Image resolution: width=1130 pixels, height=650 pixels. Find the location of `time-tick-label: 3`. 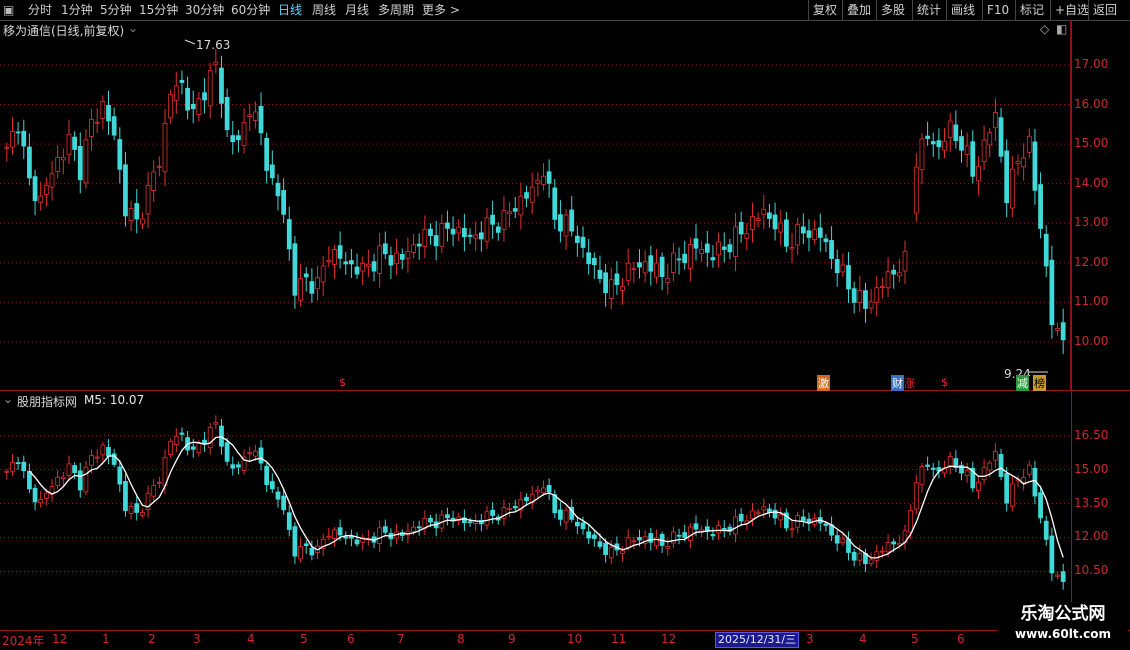

time-tick-label: 3 is located at coordinates (197, 639).